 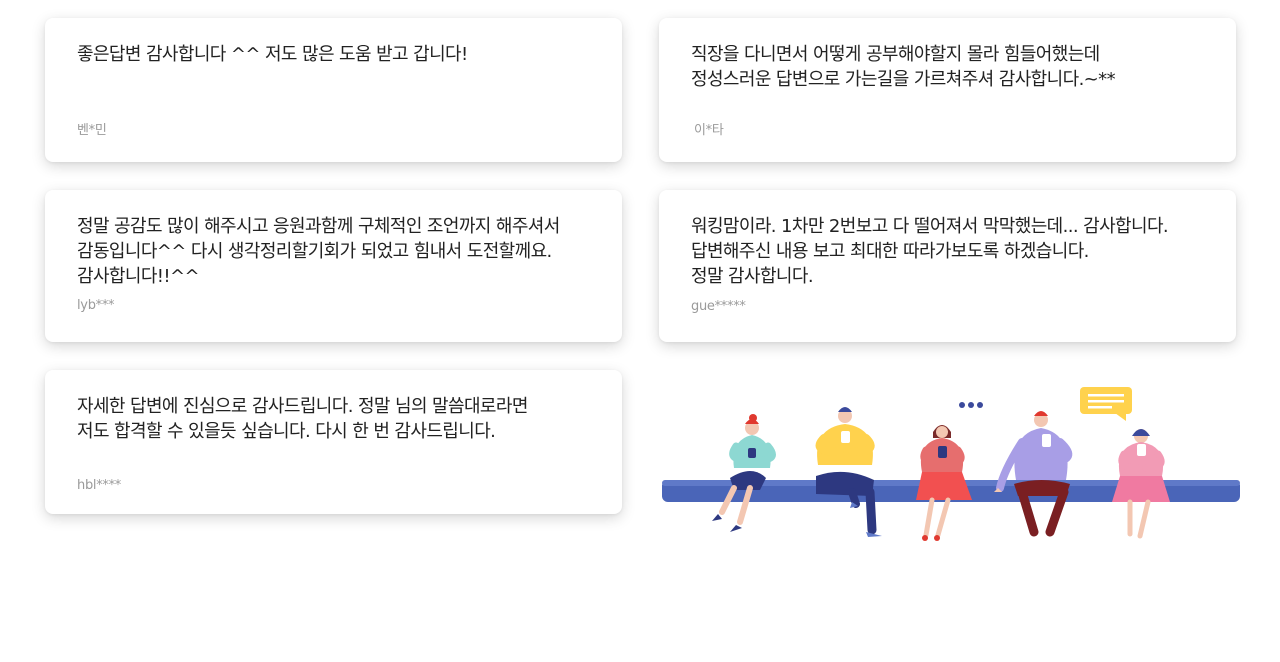 I want to click on review-author: hbl****, so click(x=99, y=485).